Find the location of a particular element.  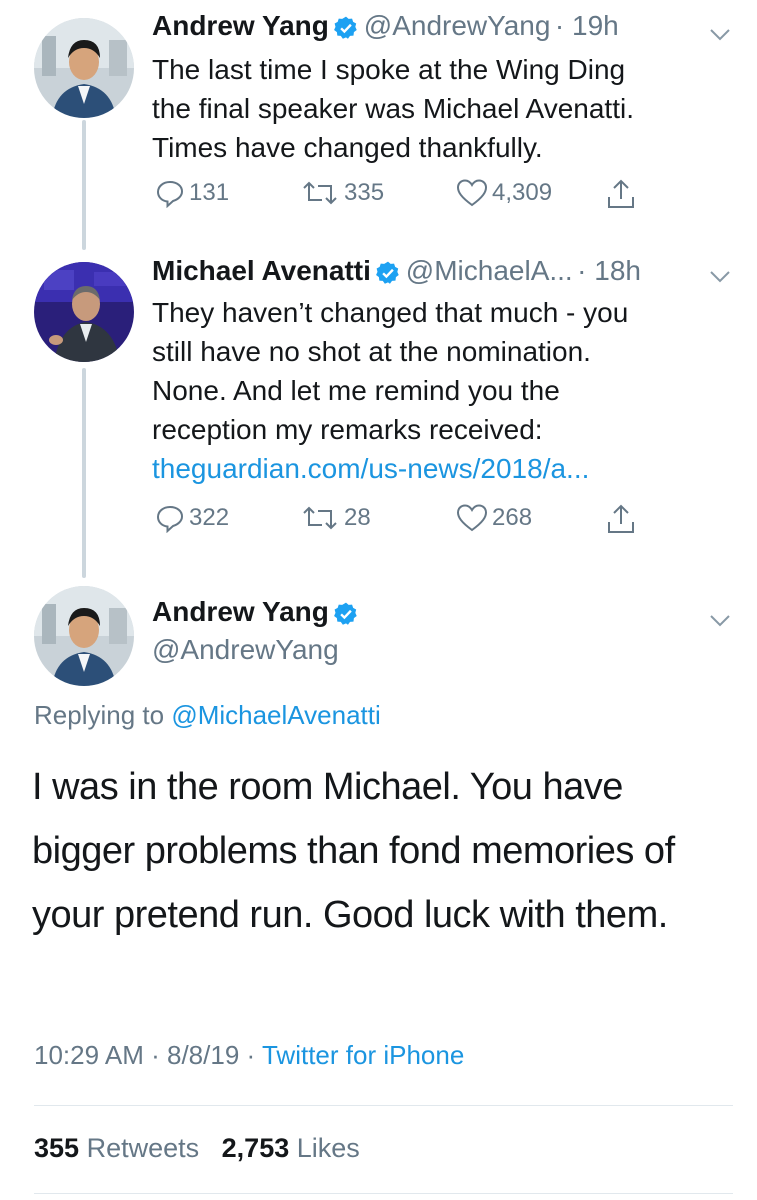

reply-button: 131 is located at coordinates (192, 193).